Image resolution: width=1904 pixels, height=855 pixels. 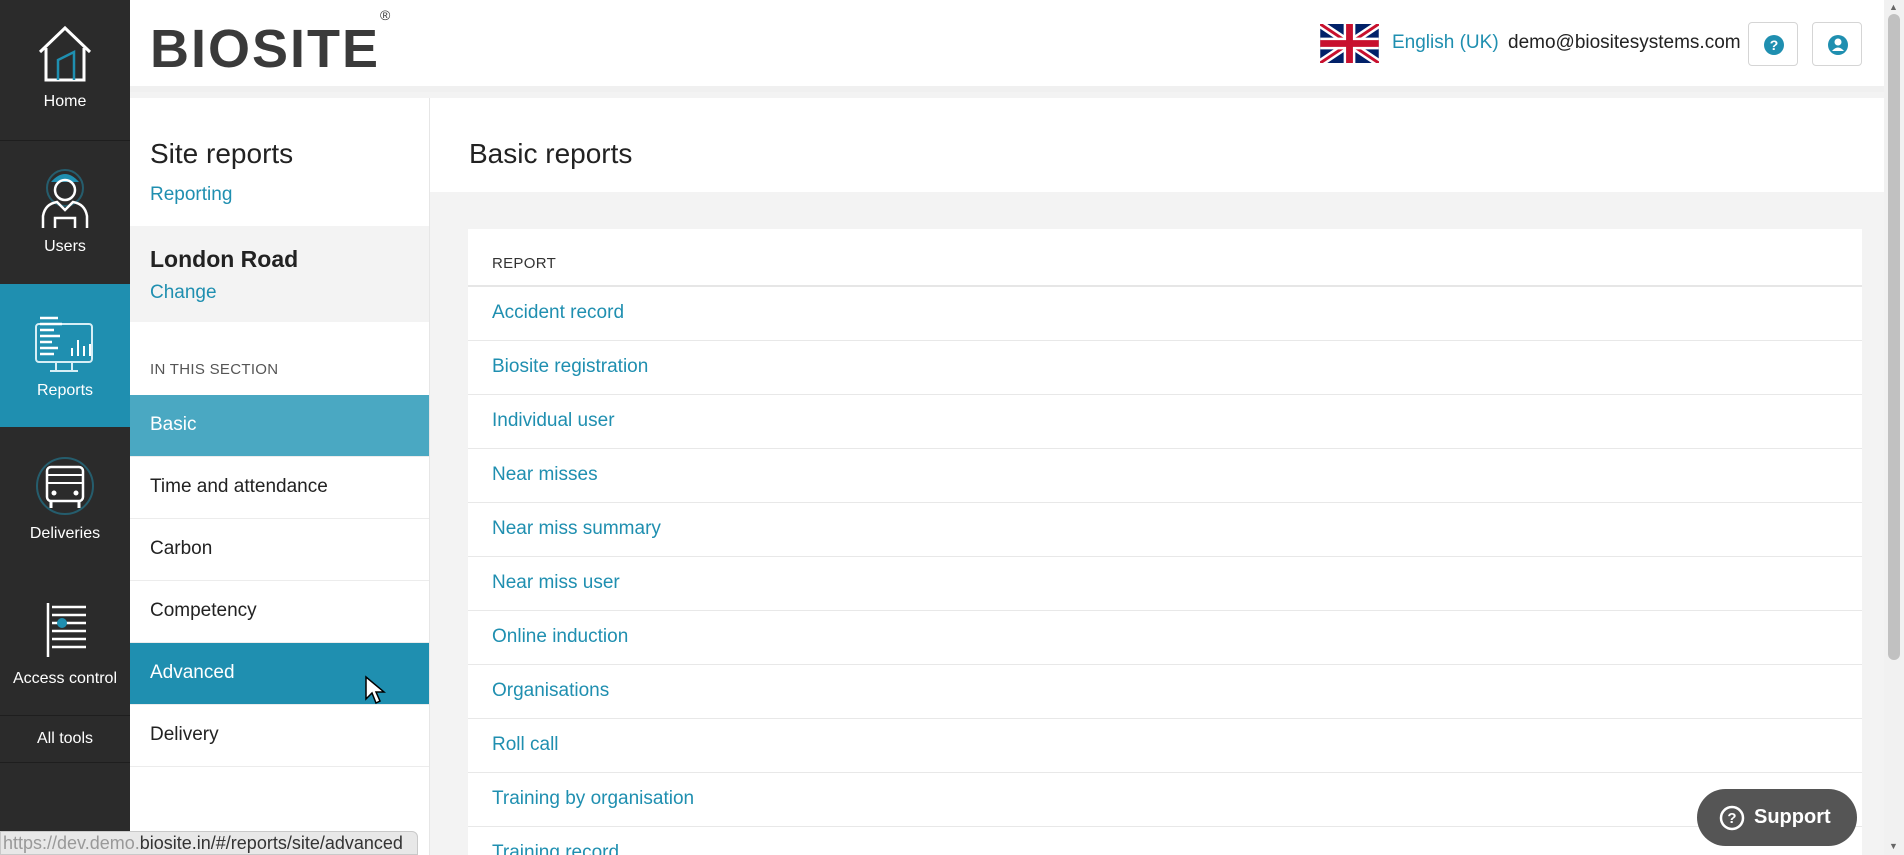 I want to click on sidebar-item-label: Advanced, so click(x=192, y=672).